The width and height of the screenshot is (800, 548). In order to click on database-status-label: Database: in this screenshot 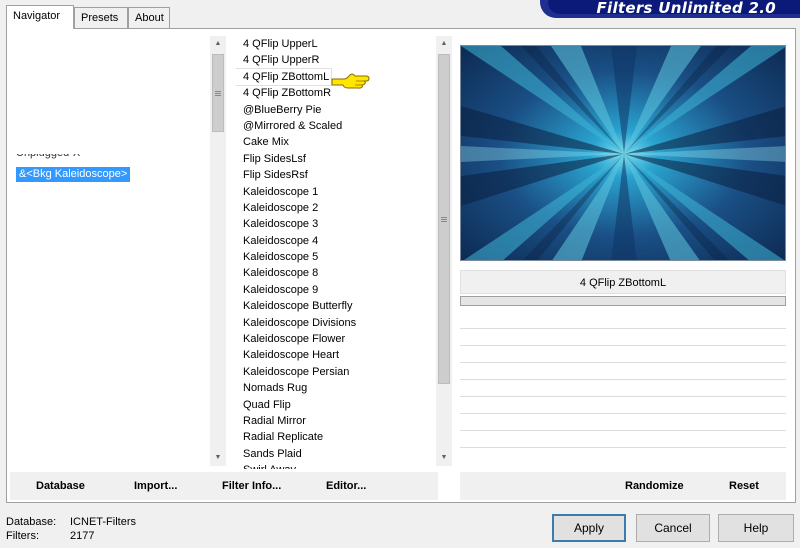, I will do `click(31, 522)`.